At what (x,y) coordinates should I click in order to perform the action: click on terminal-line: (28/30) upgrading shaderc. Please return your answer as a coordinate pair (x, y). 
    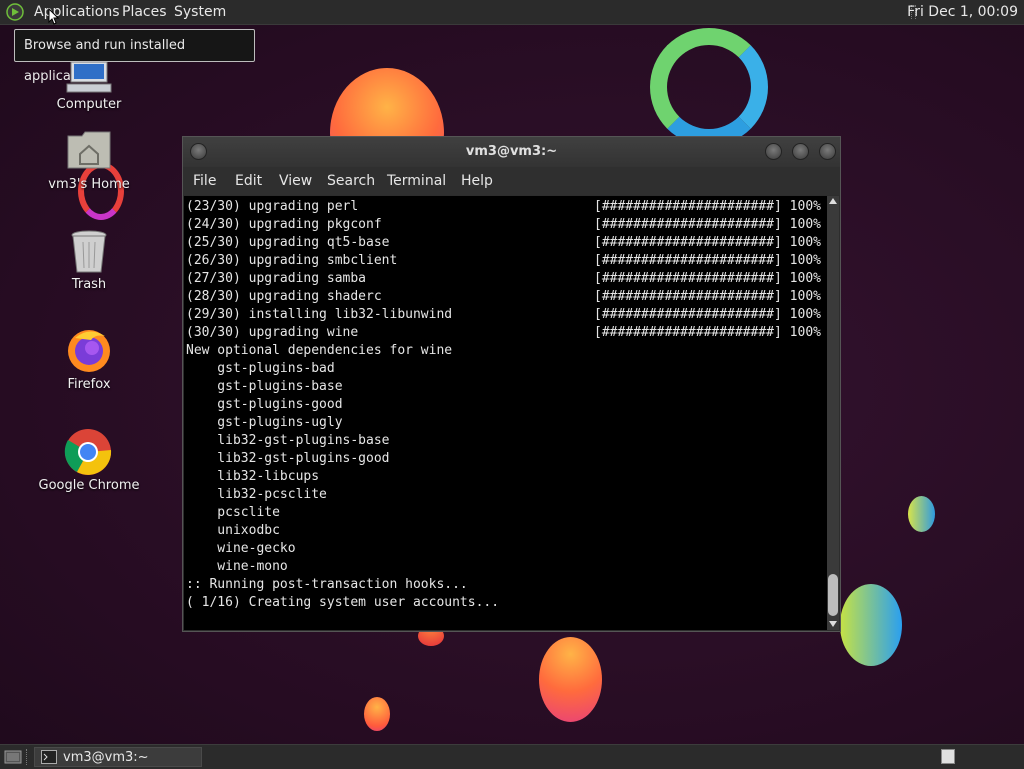
    Looking at the image, I should click on (284, 296).